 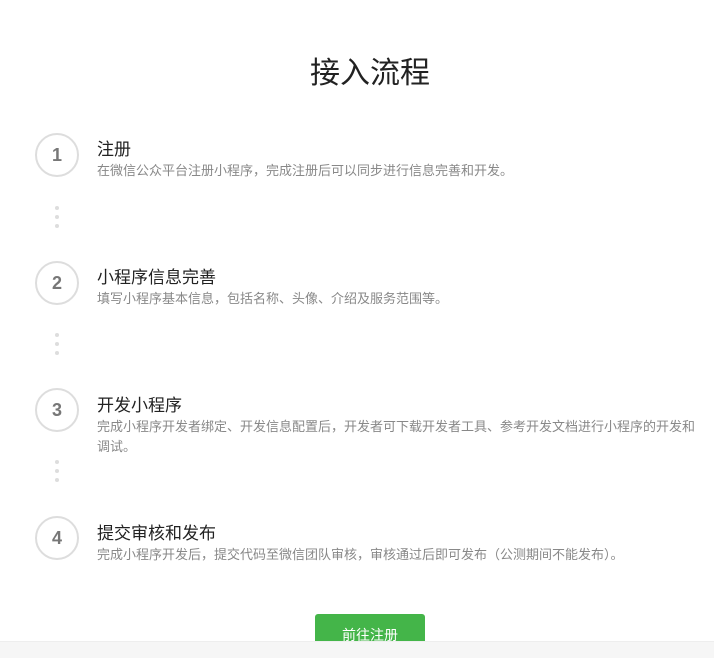 I want to click on step-description: 填写小程序基本信息，包括名称、头像、介绍及服务范围等。, so click(x=273, y=298).